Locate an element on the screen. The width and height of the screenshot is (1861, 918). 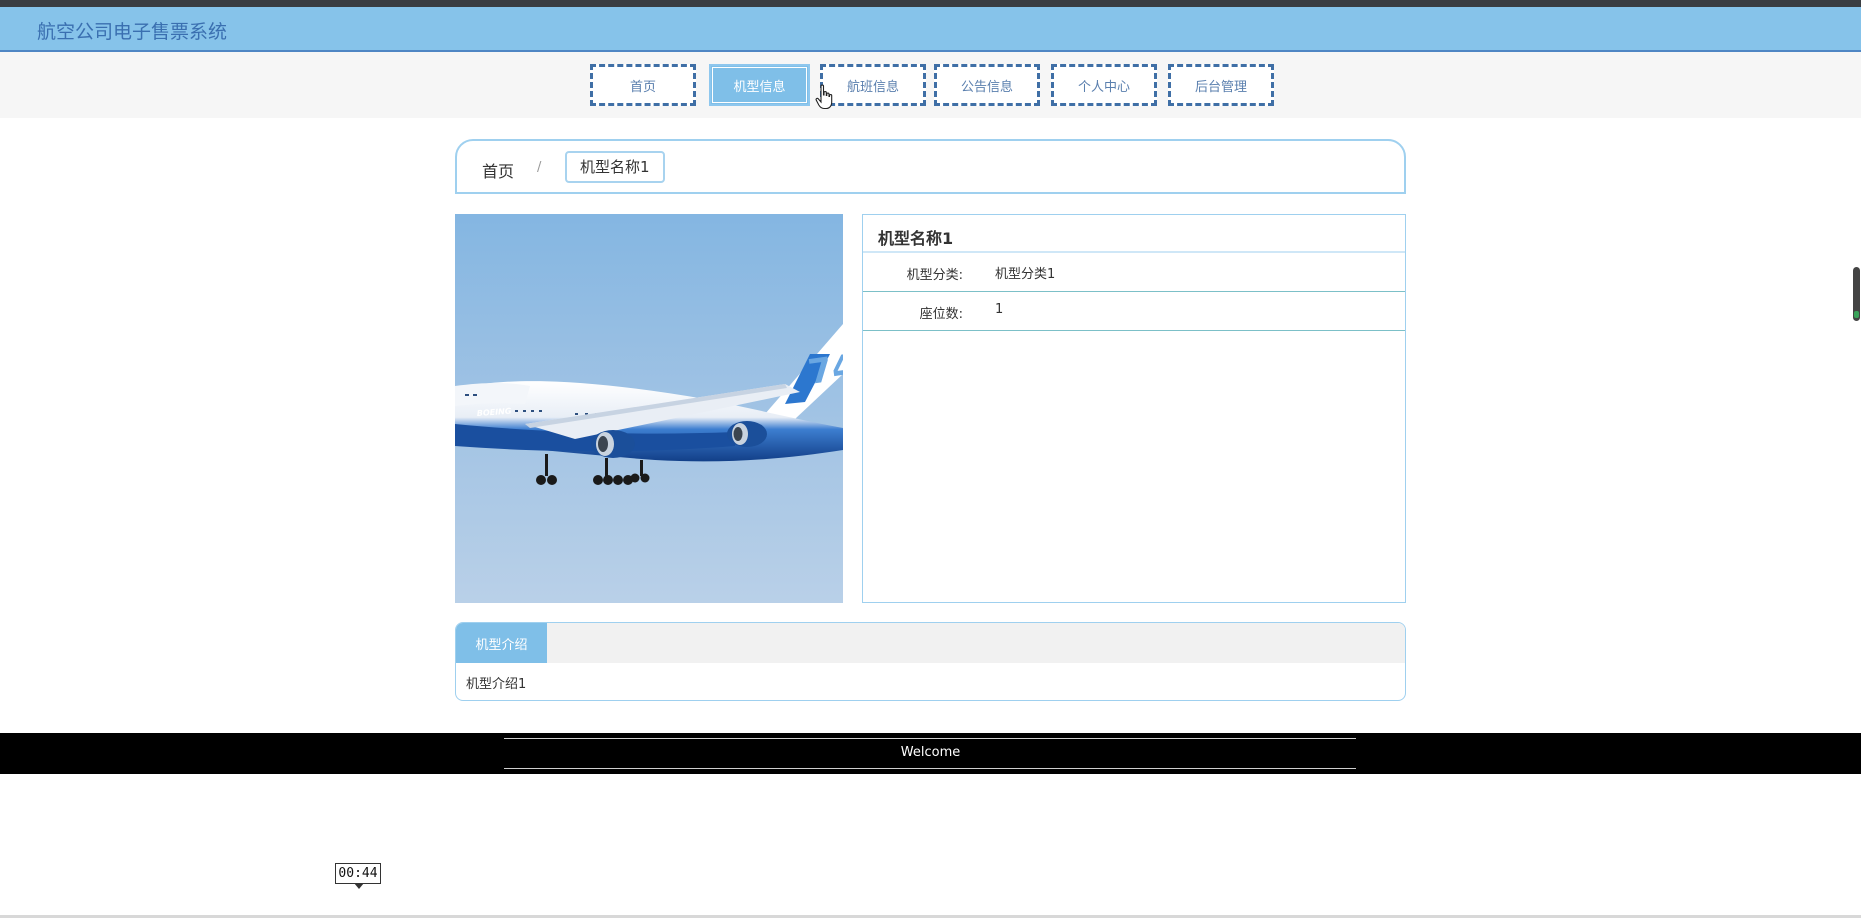
airplane-illustration: BOEING 74 is located at coordinates (649, 408).